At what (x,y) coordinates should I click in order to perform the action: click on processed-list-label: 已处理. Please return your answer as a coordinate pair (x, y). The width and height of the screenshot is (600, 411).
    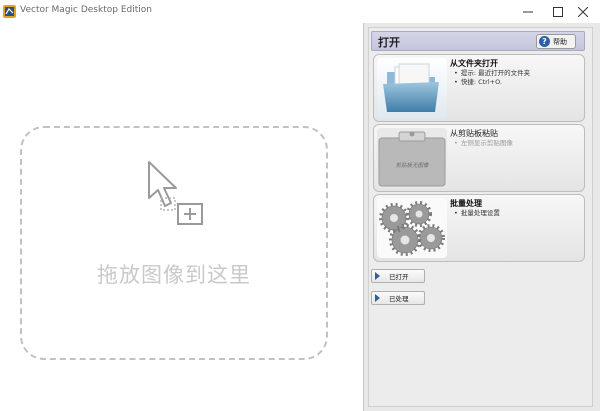
    Looking at the image, I should click on (399, 299).